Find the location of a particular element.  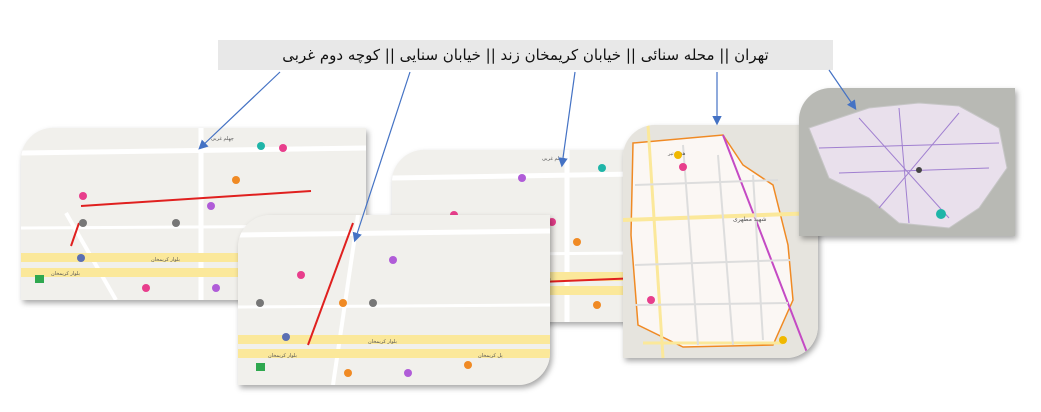

map-panel-street-front: بلوار کریمخان بلوار کریمخان پل کریمخان is located at coordinates (394, 300).